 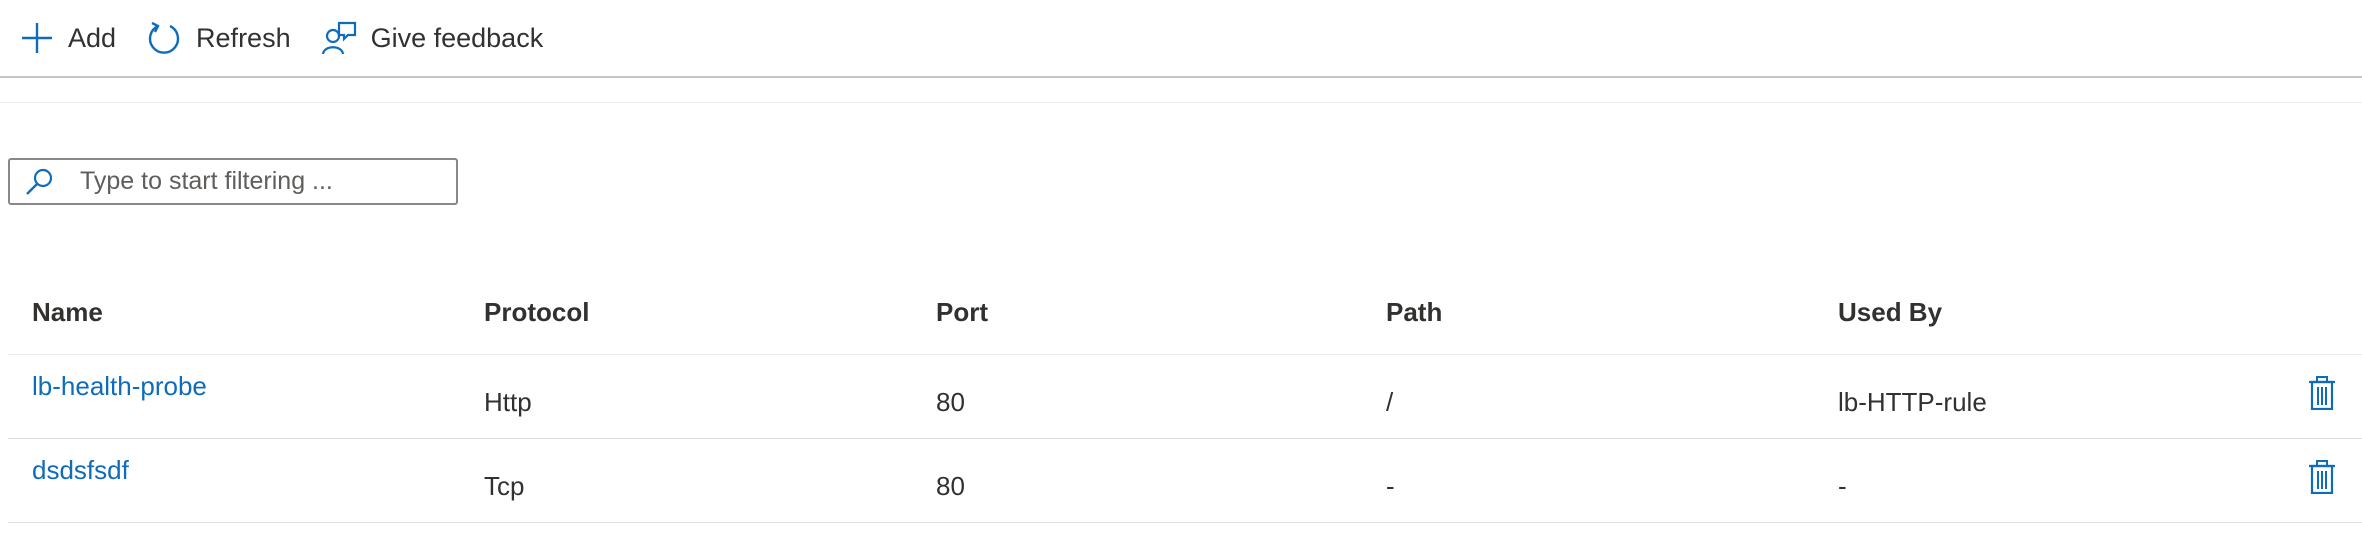 What do you see at coordinates (686, 313) in the screenshot?
I see `column-header-protocol: Protocol` at bounding box center [686, 313].